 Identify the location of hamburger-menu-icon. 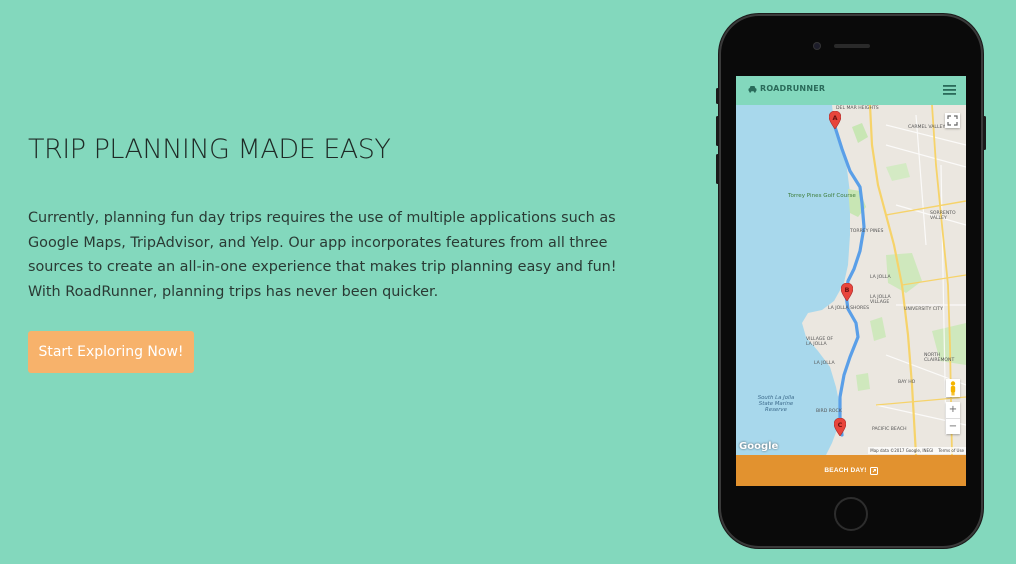
(949, 90).